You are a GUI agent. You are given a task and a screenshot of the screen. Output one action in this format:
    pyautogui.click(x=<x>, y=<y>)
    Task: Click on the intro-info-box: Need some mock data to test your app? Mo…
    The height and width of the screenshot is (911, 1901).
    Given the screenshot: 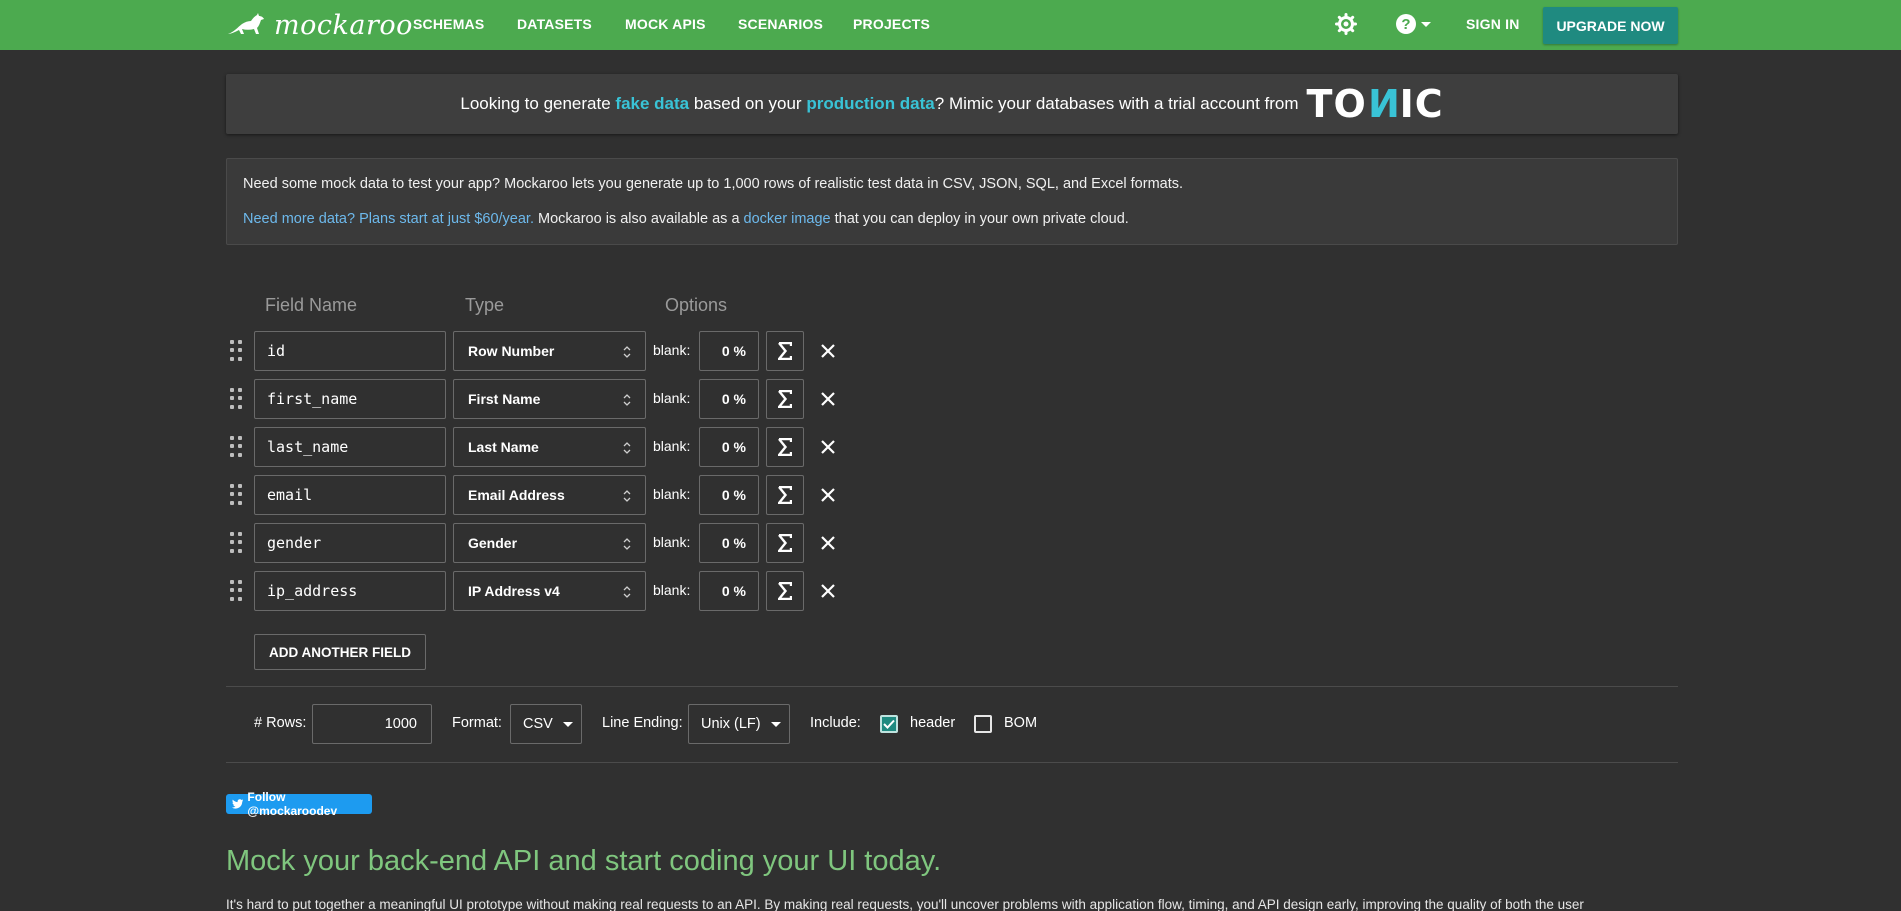 What is the action you would take?
    pyautogui.click(x=952, y=201)
    